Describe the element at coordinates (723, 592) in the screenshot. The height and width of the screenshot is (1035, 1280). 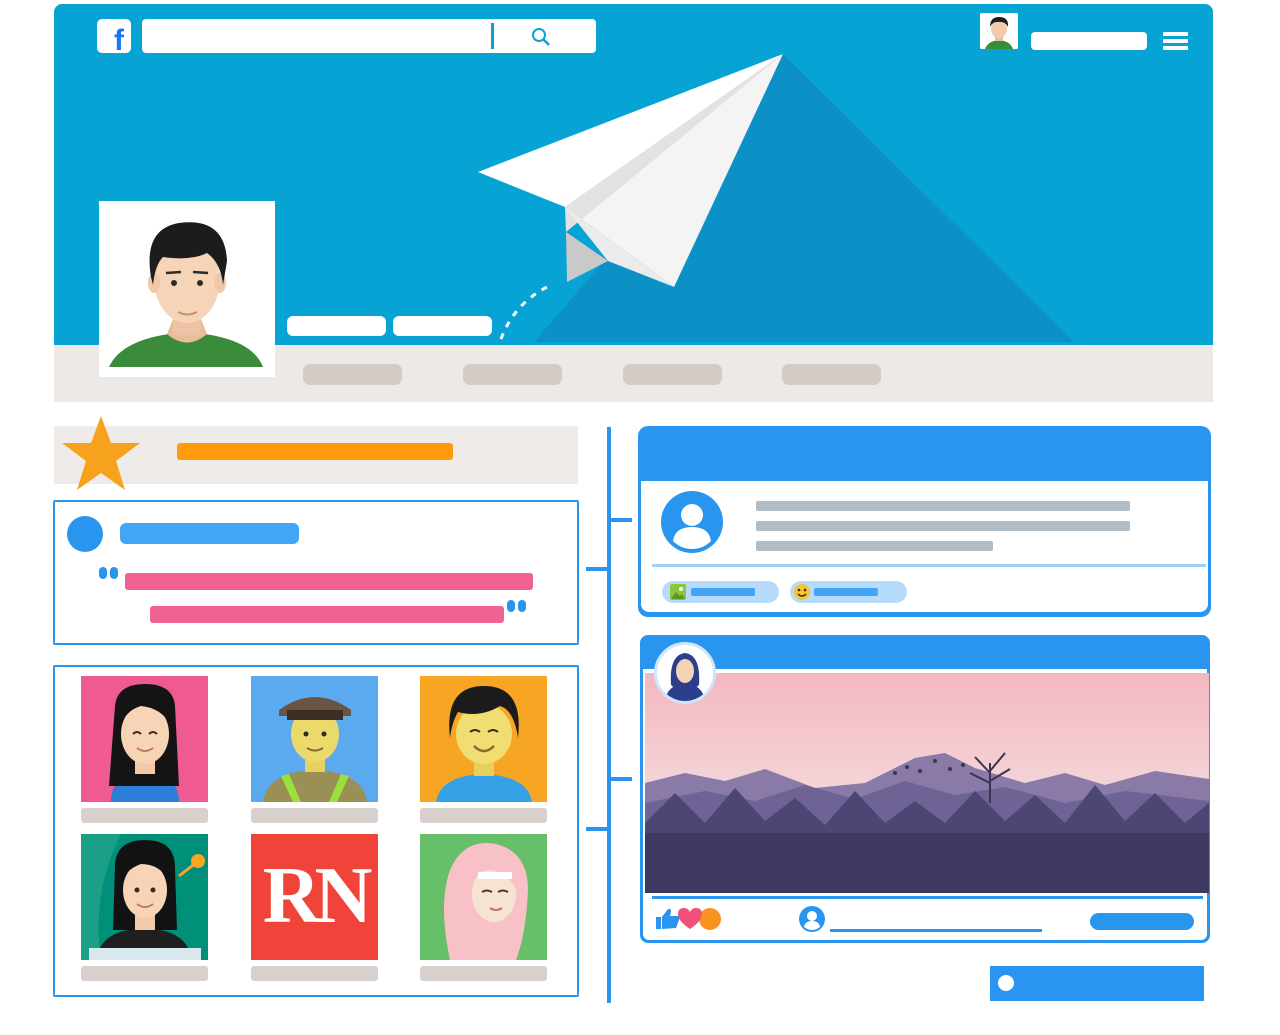
I see `photo-action-label` at that location.